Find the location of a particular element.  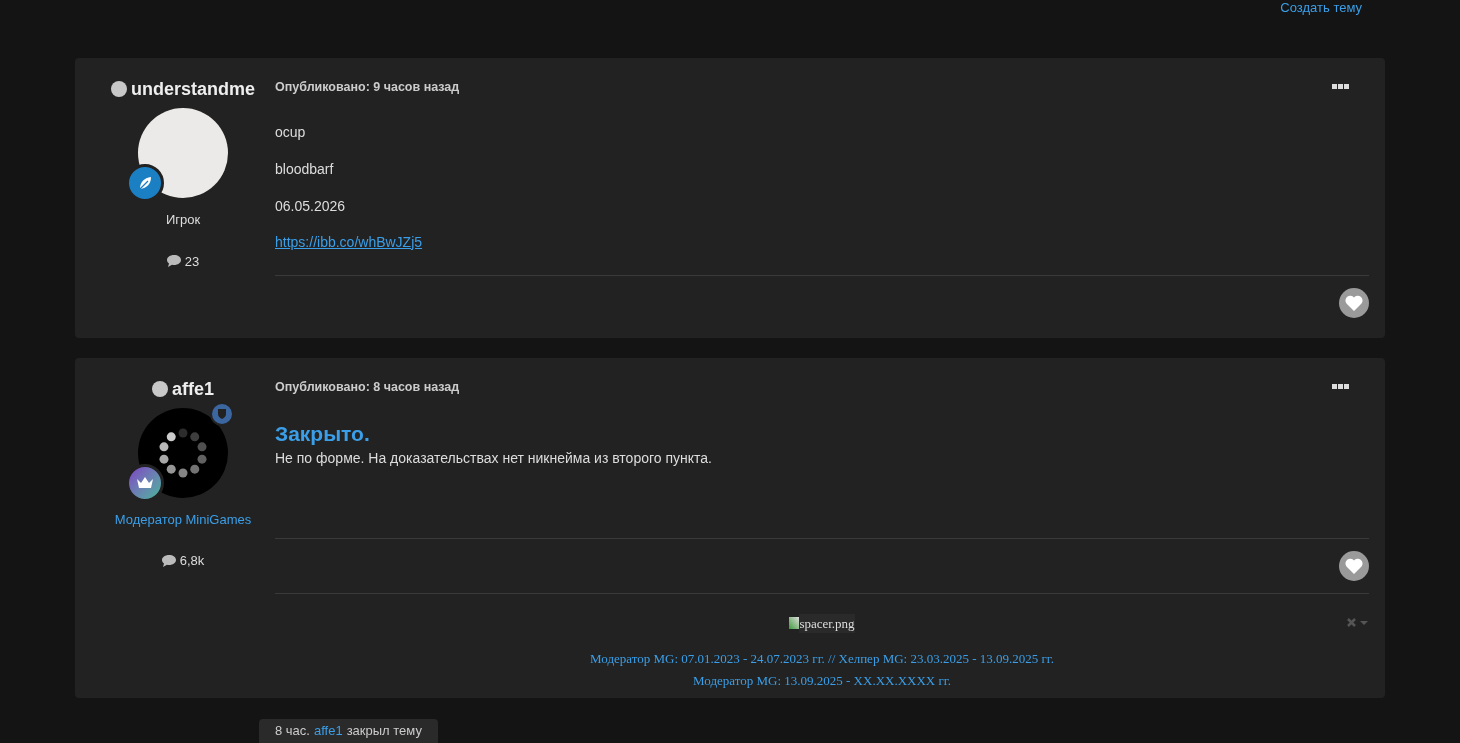

published-time: Опубликовано: 9 часов назад is located at coordinates (367, 87).